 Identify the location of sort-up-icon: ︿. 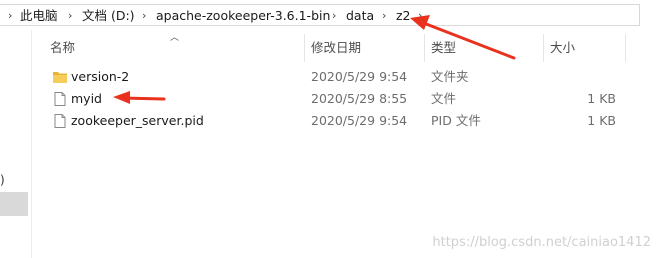
(175, 38).